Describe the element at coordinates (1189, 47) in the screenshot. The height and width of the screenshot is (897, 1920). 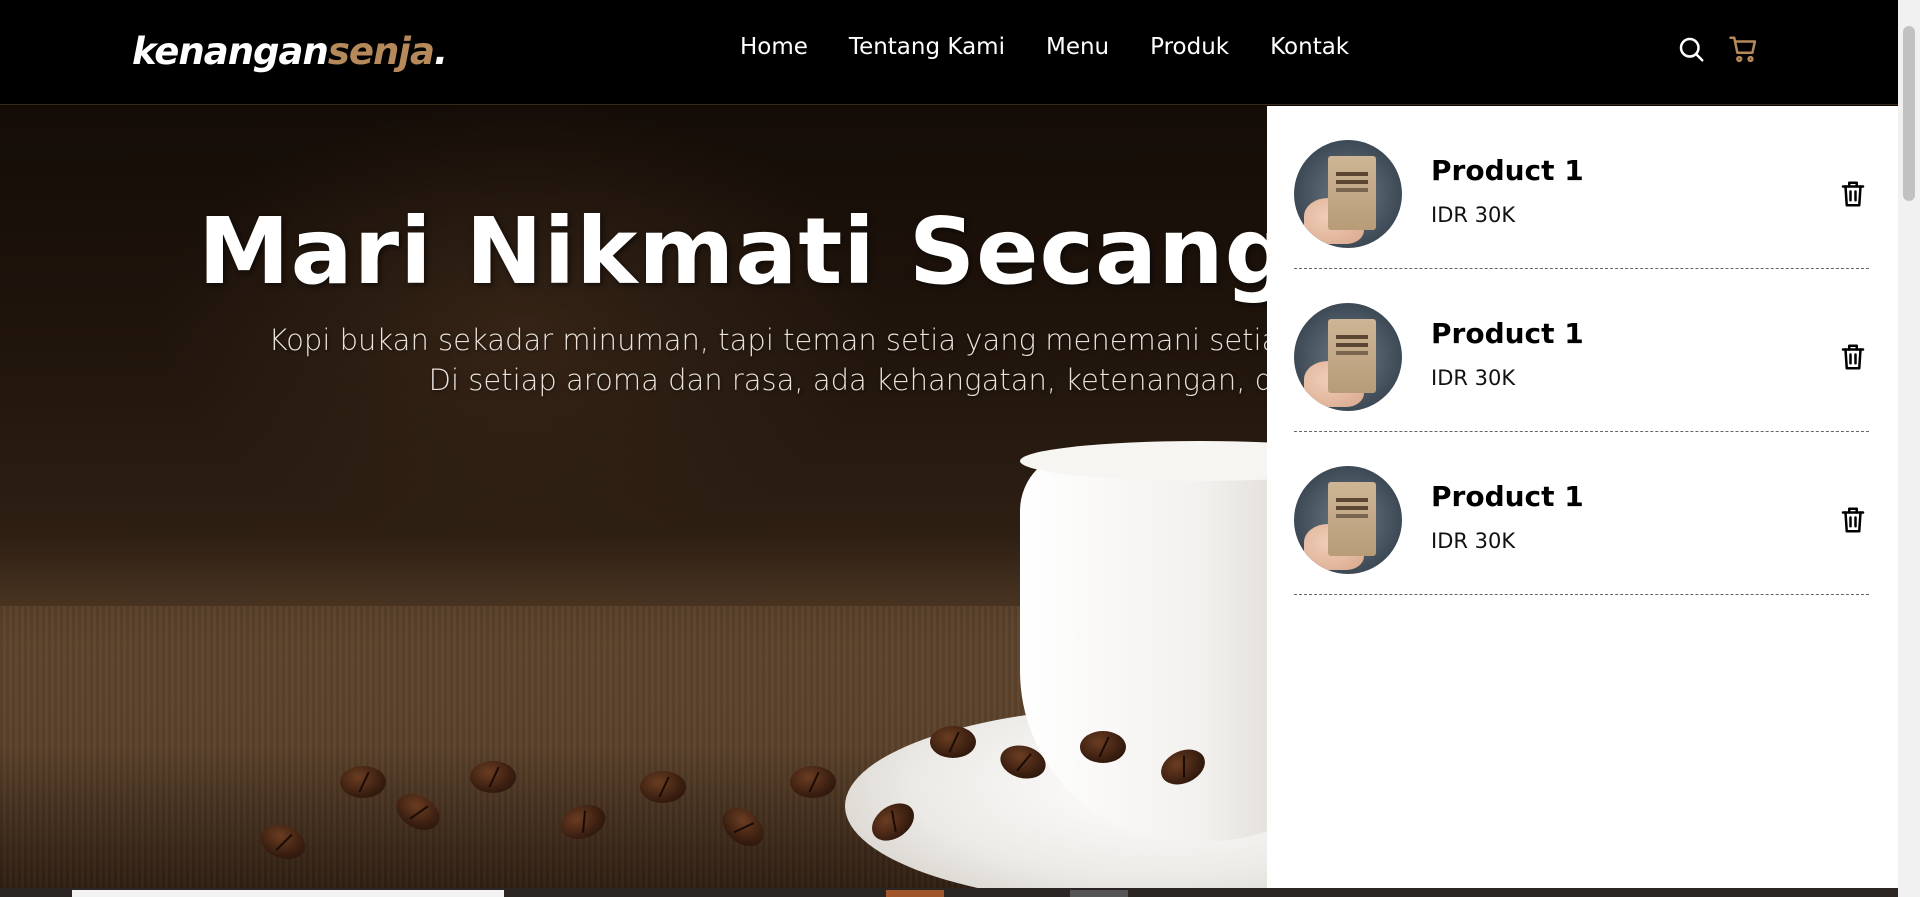
I see `nav-link-produk: Produk` at that location.